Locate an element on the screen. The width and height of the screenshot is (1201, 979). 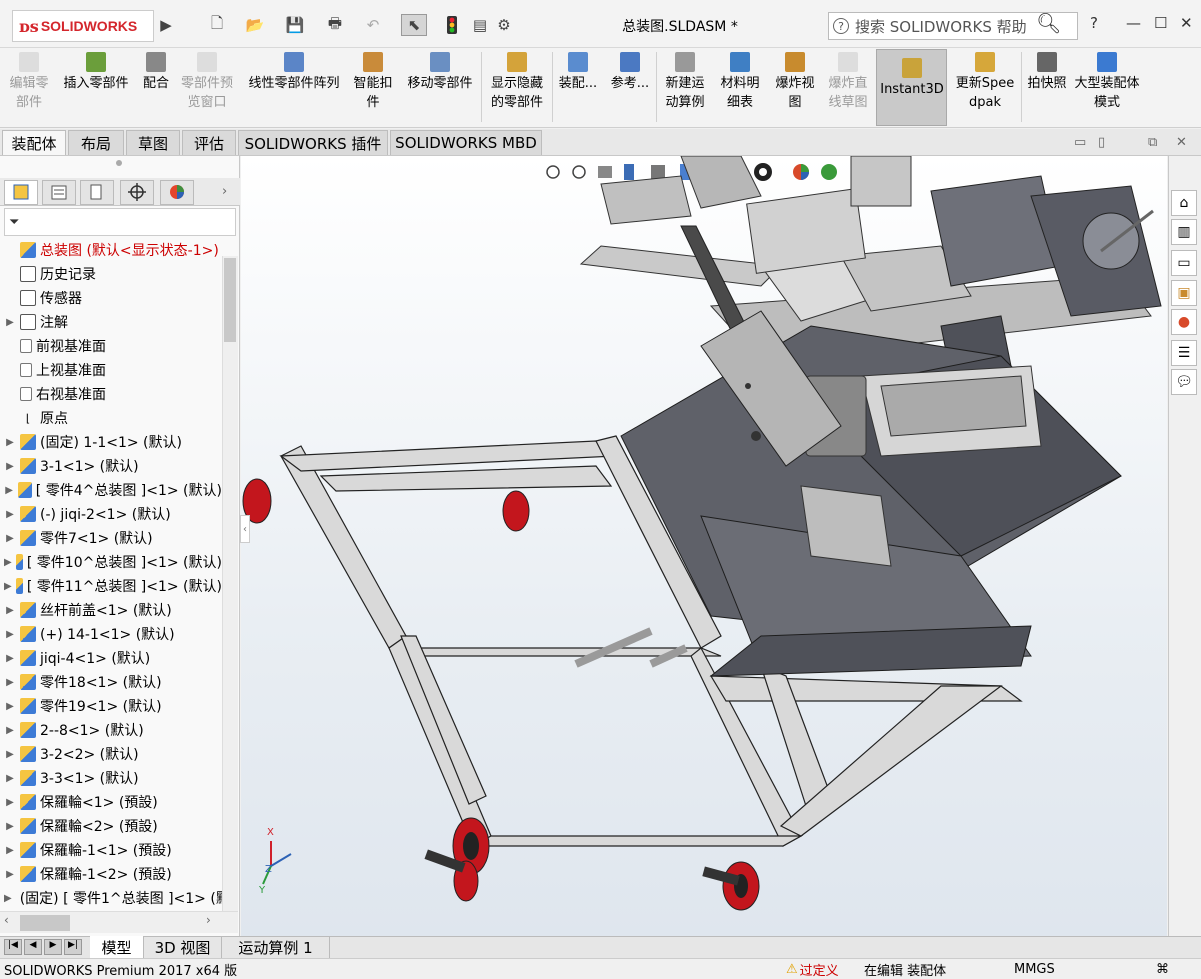
tree-root-assembly: 总装图 (默认<显示状态-1>) is located at coordinates (111, 250).